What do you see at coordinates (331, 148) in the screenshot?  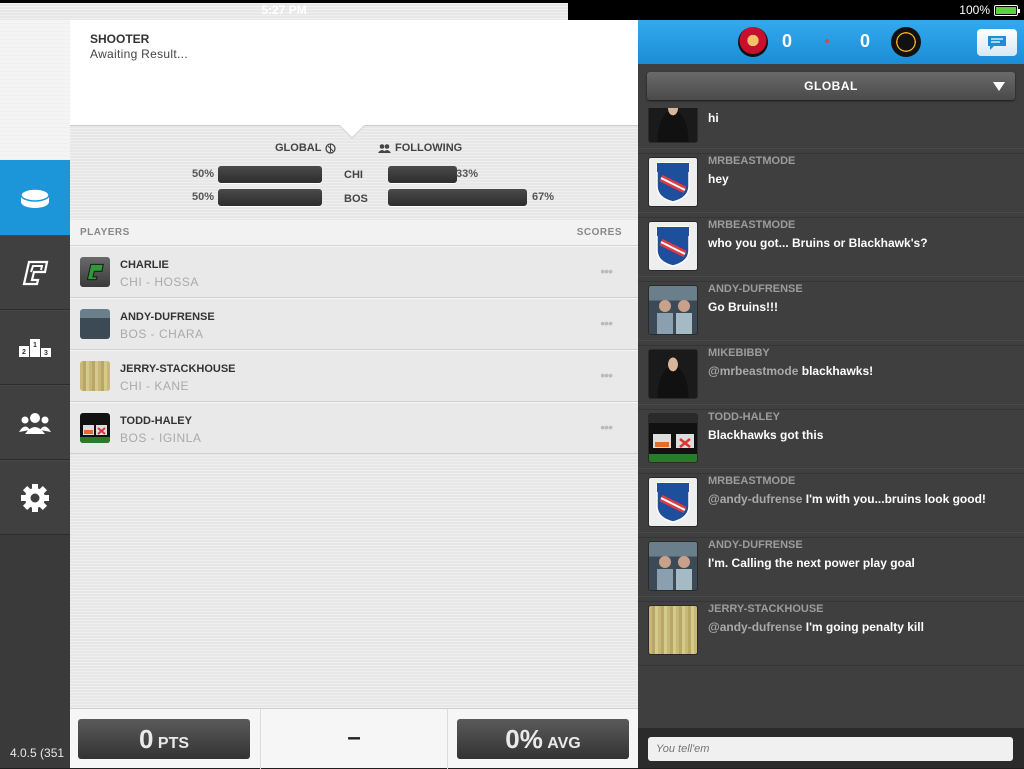 I see `globe-icon` at bounding box center [331, 148].